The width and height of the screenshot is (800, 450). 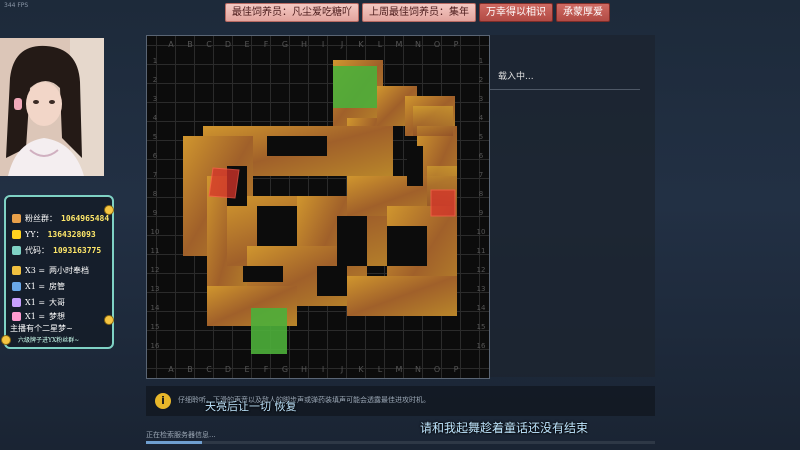 I want to click on code-number: 1093163775, so click(x=77, y=250).